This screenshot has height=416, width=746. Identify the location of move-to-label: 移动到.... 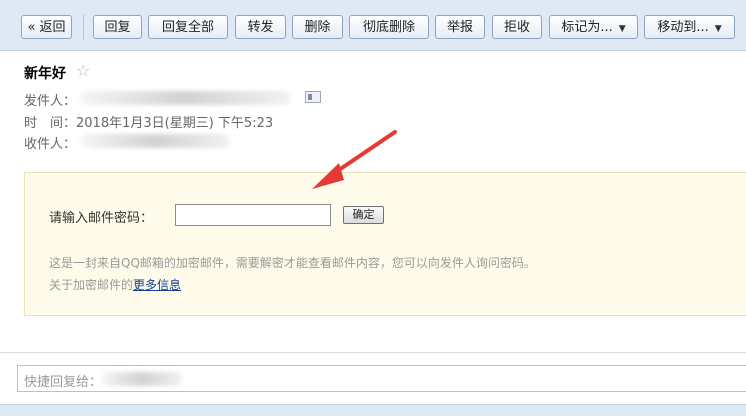
(683, 27).